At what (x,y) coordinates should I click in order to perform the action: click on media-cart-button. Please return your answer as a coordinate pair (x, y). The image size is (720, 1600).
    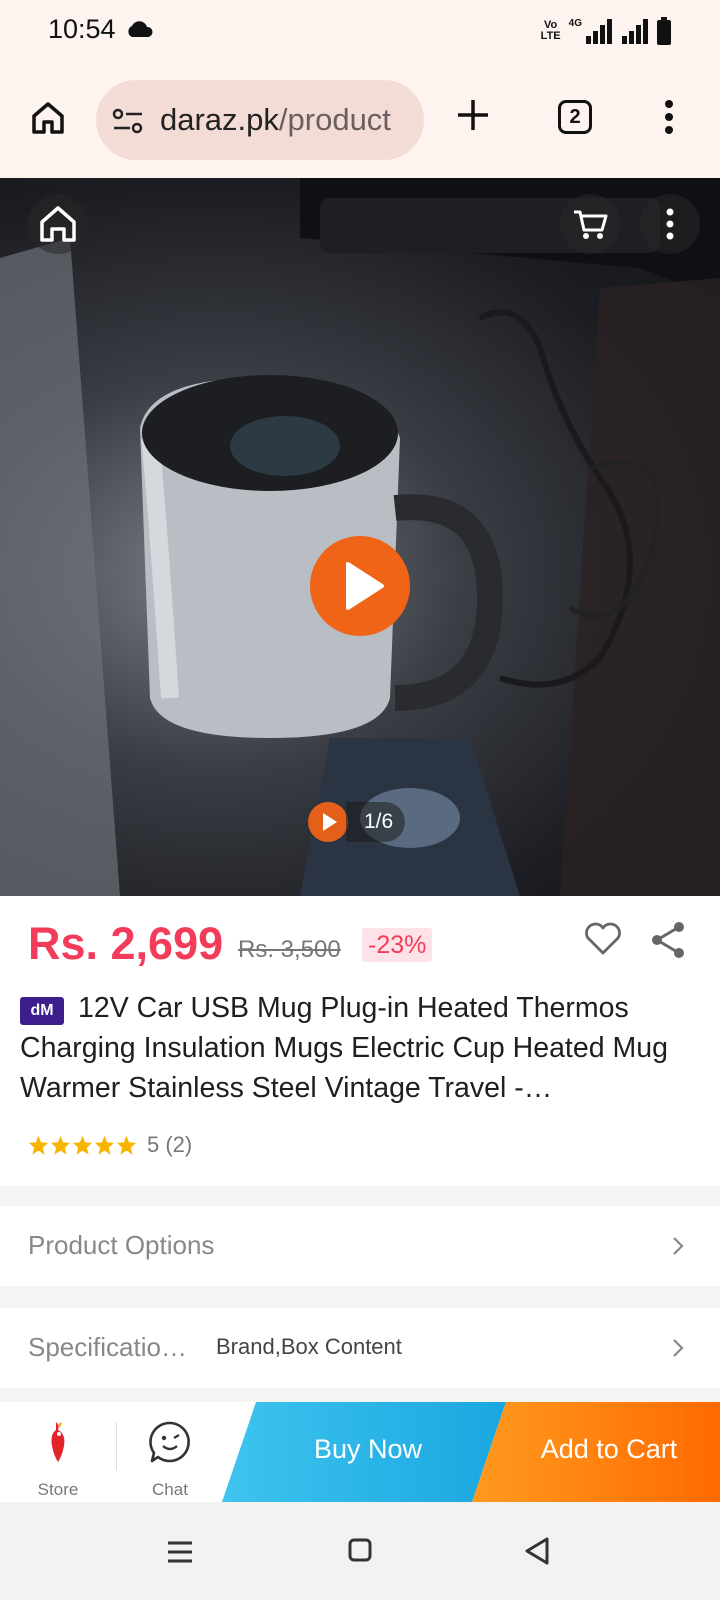
    Looking at the image, I should click on (590, 224).